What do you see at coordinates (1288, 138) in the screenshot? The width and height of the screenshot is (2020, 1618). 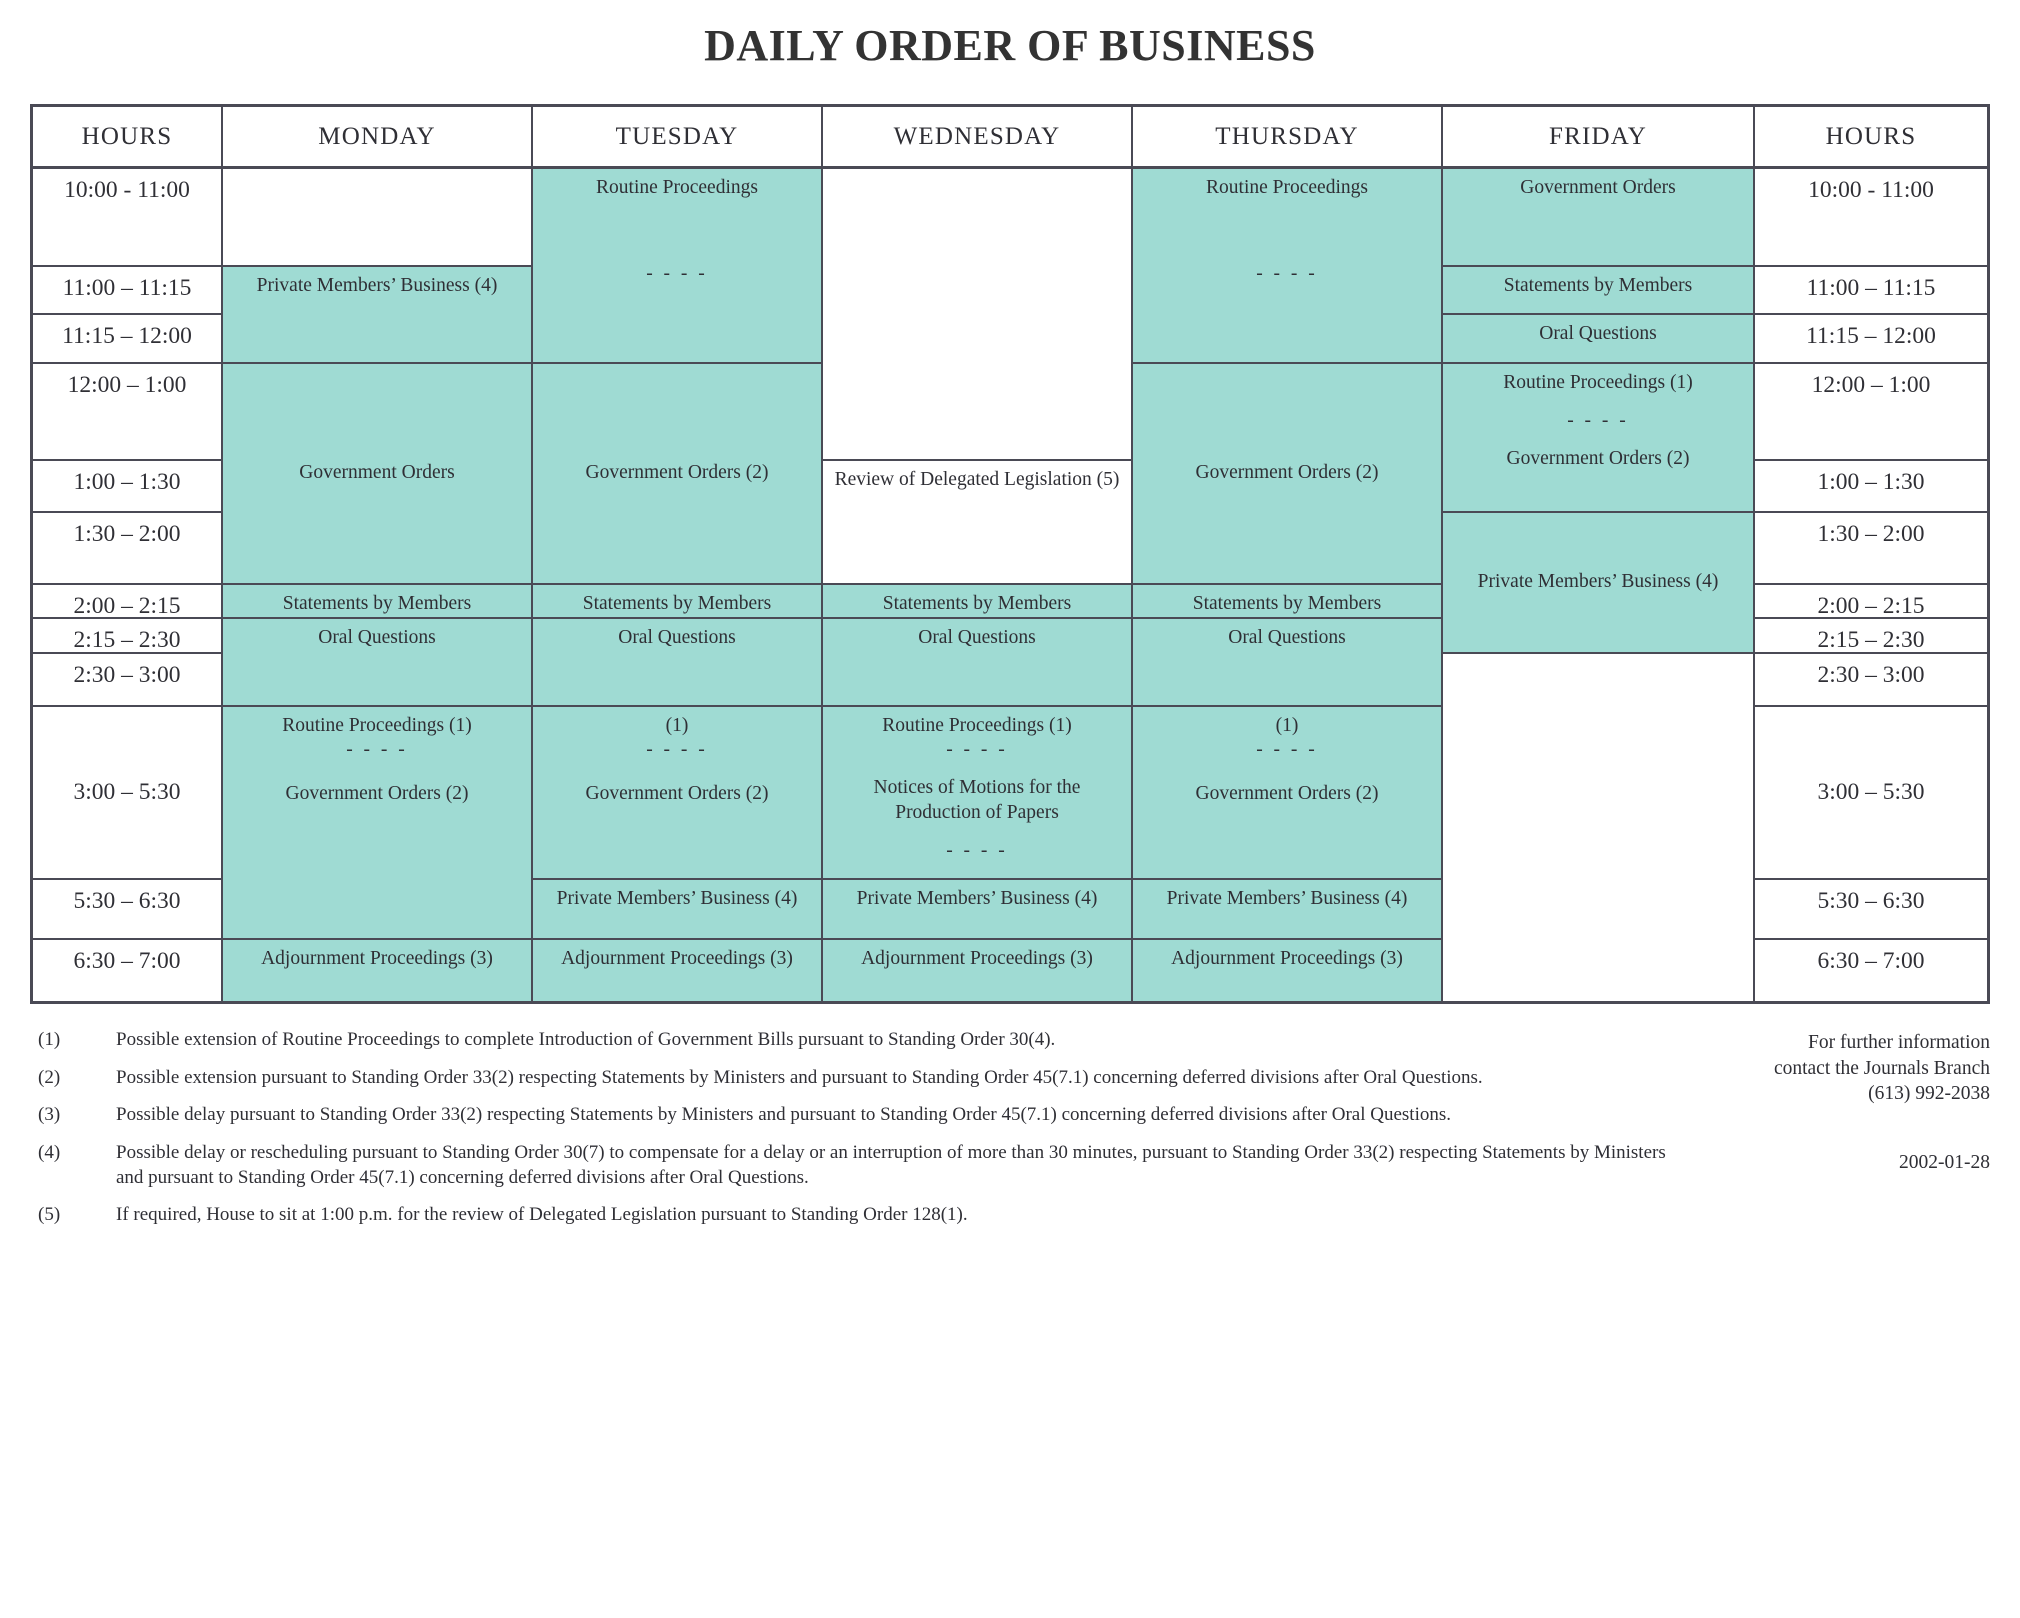 I see `header-thursday: THURSDAY` at bounding box center [1288, 138].